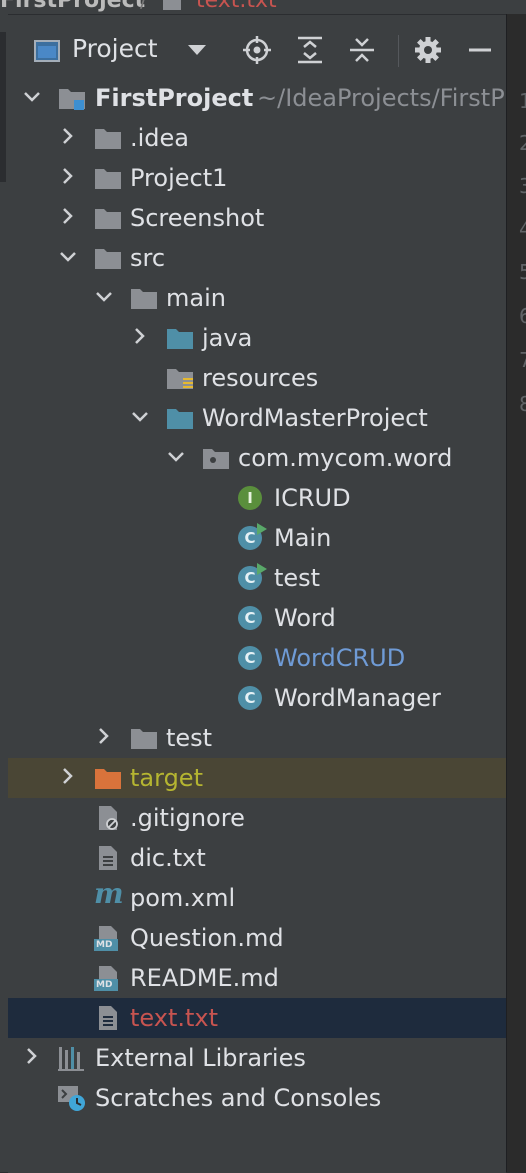  What do you see at coordinates (522, 143) in the screenshot?
I see `line-number: 2` at bounding box center [522, 143].